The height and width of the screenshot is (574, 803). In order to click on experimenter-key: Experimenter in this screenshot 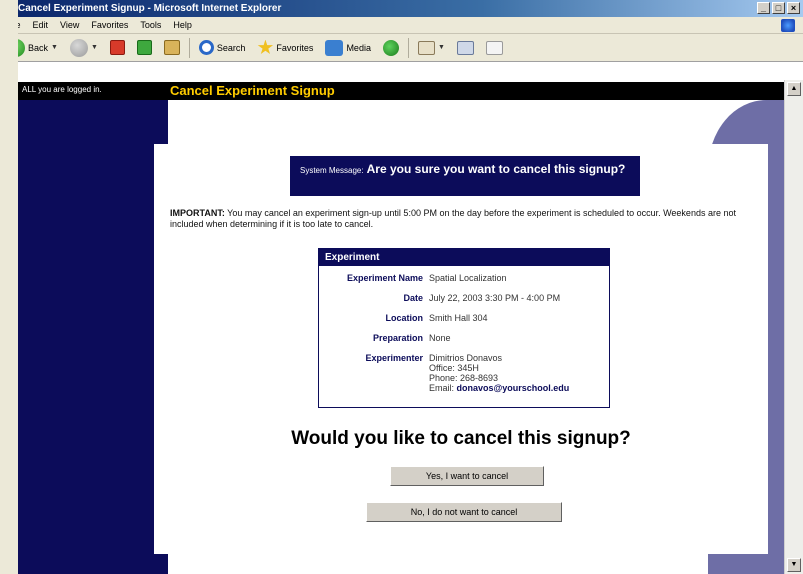, I will do `click(394, 358)`.